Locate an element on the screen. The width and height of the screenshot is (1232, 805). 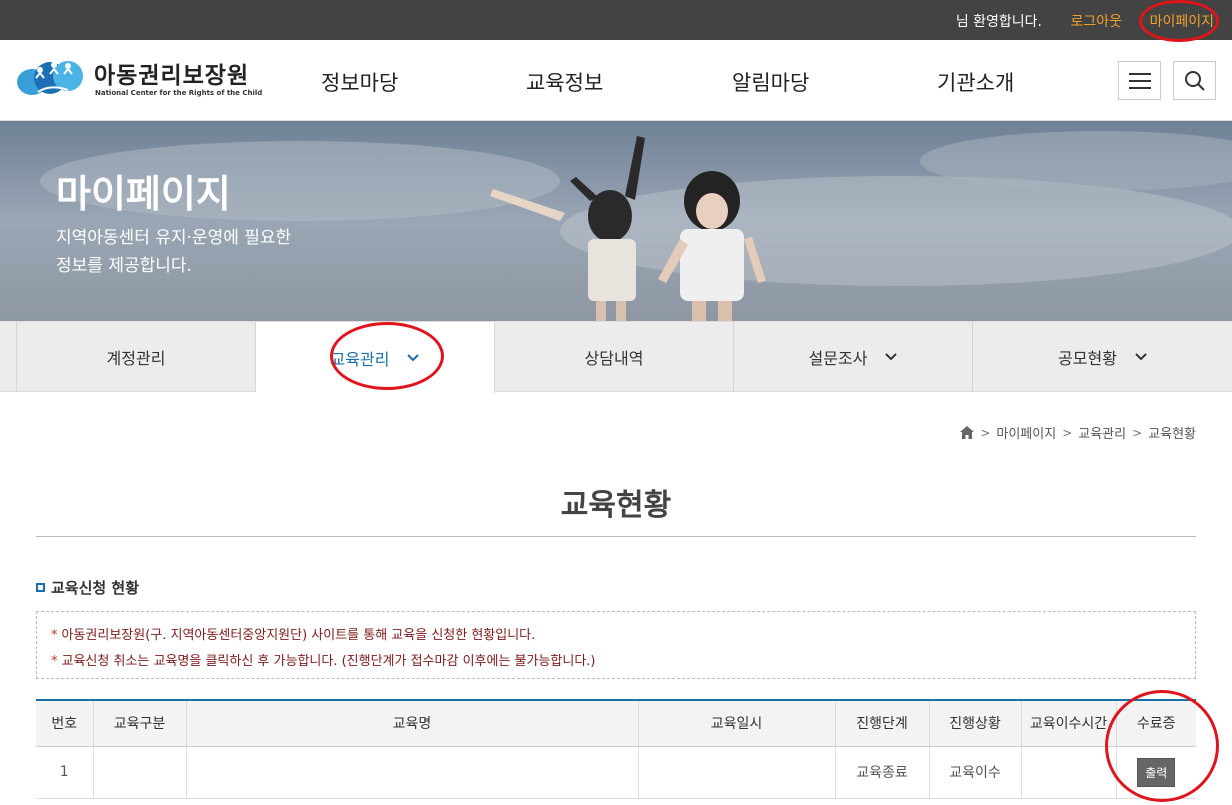
col-header-category: 교육구분 is located at coordinates (140, 723).